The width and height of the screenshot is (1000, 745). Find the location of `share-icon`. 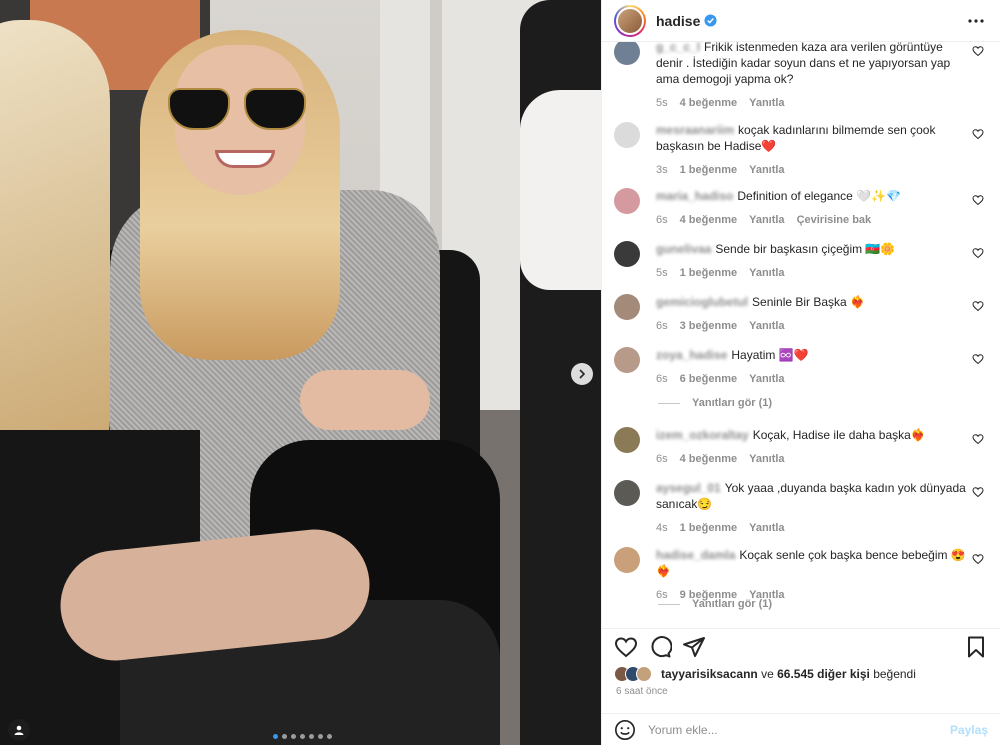

share-icon is located at coordinates (694, 647).